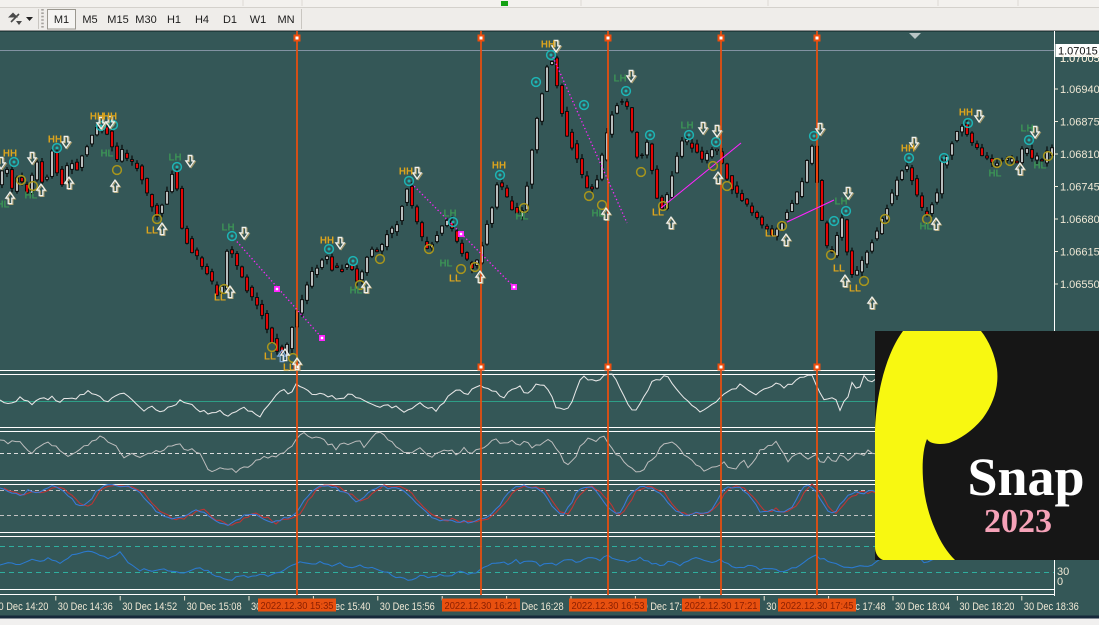 This screenshot has width=1099, height=625. Describe the element at coordinates (1079, 220) in the screenshot. I see `svg-text: 1.06680` at that location.